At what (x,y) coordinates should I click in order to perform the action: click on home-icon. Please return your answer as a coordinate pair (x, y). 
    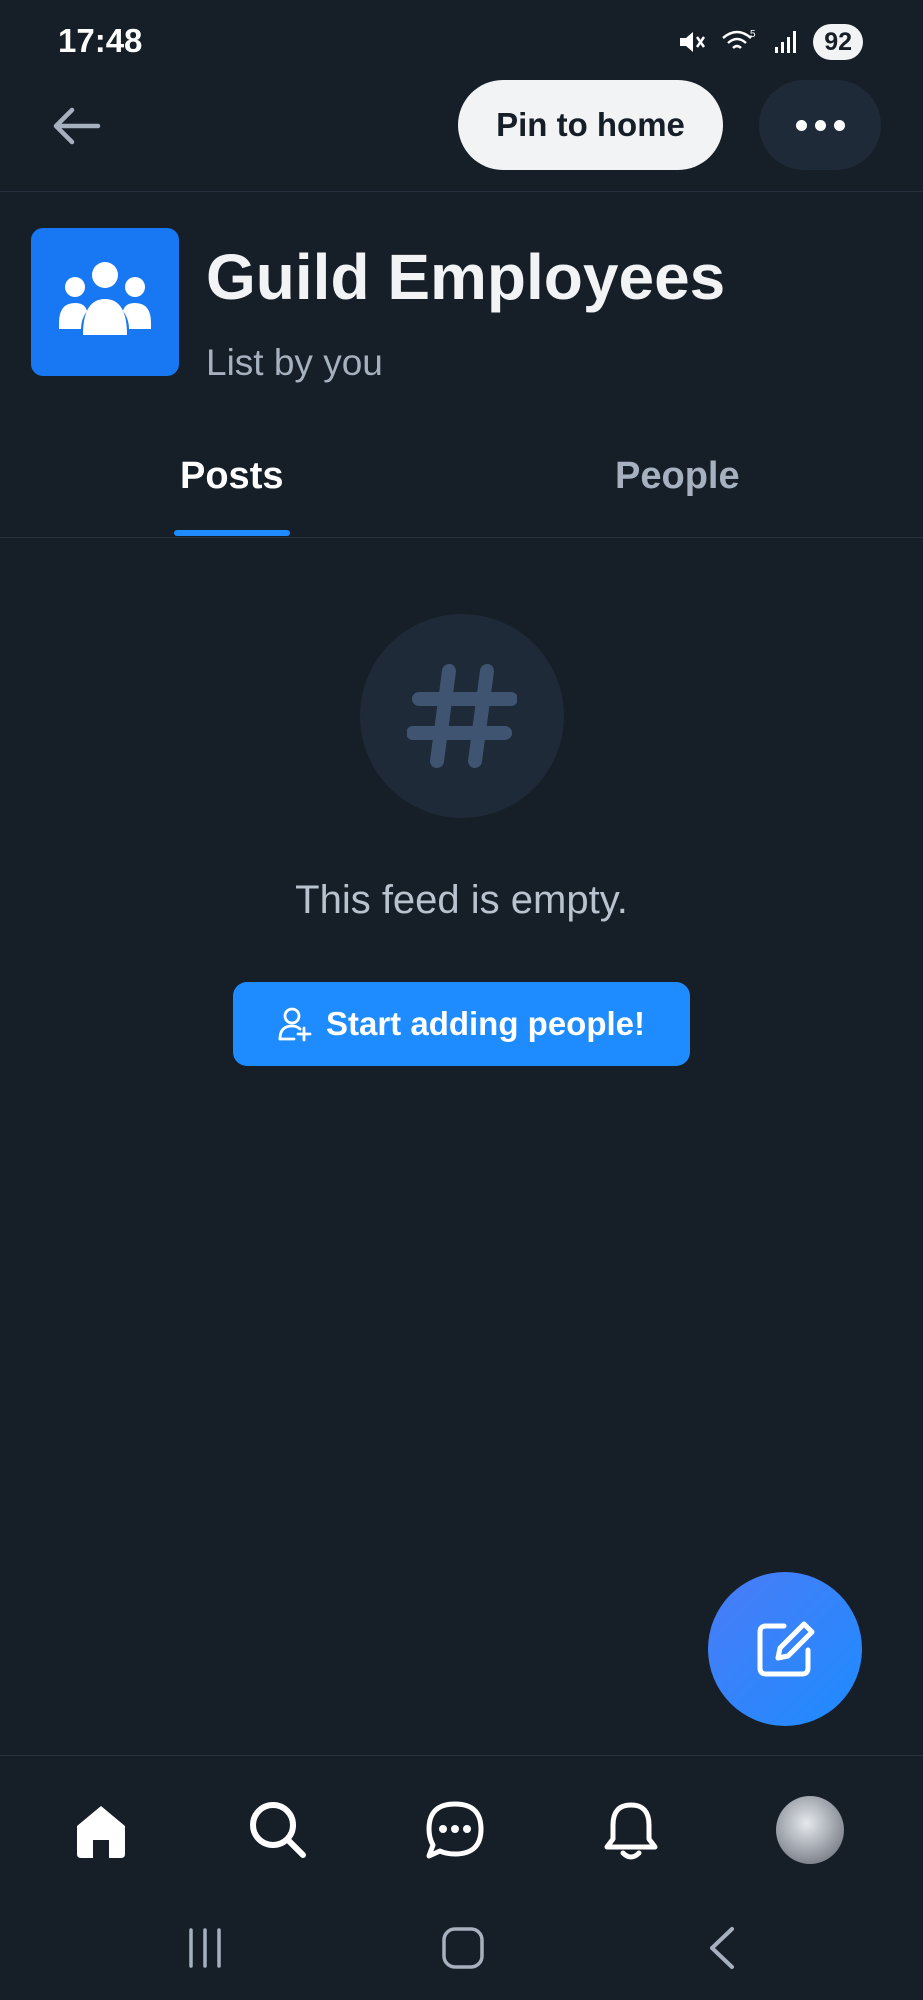
    Looking at the image, I should click on (101, 1832).